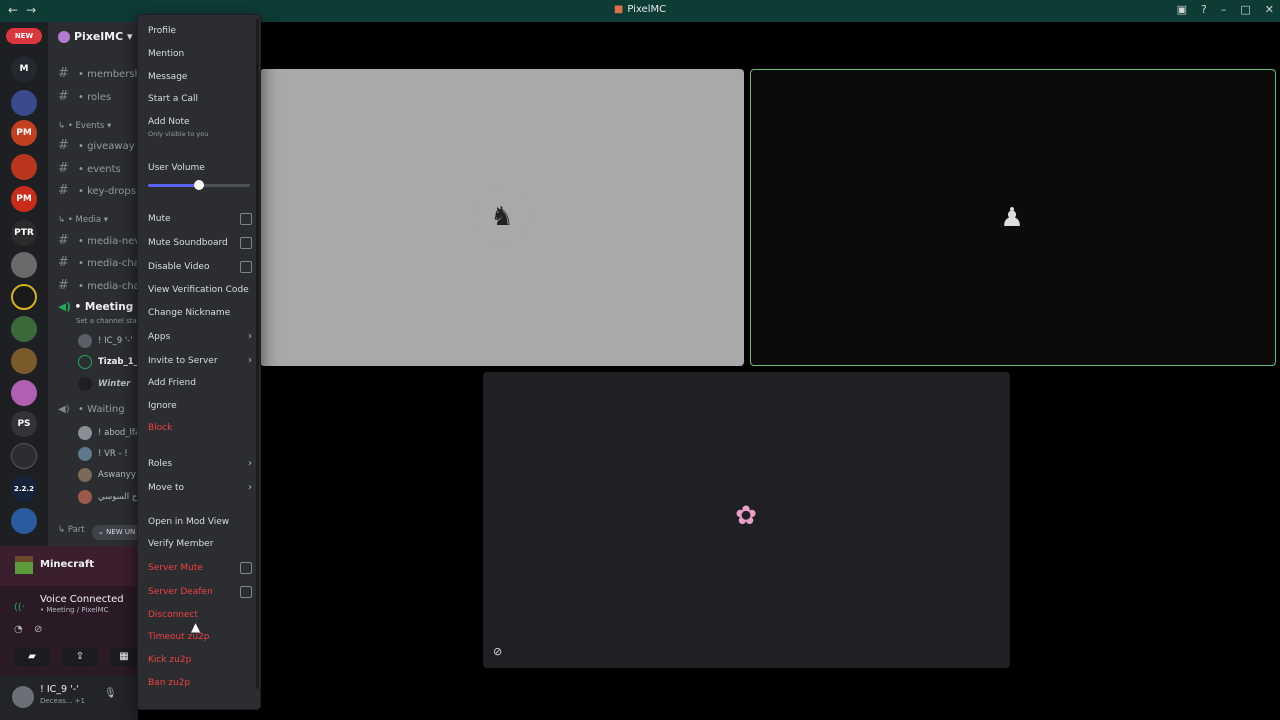 The height and width of the screenshot is (720, 1280). I want to click on menu-mention: Mention, so click(200, 54).